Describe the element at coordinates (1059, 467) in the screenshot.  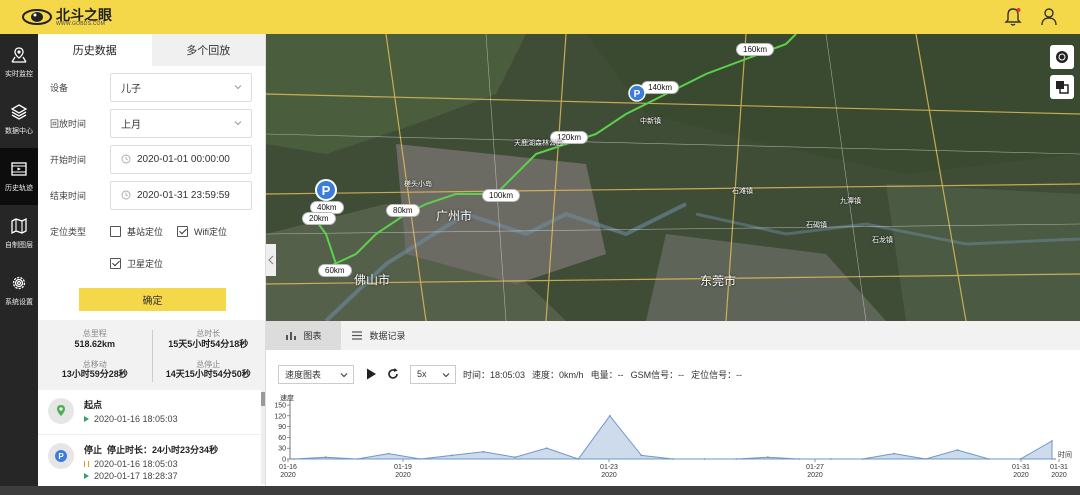
I see `x-tick-label: 01-31` at that location.